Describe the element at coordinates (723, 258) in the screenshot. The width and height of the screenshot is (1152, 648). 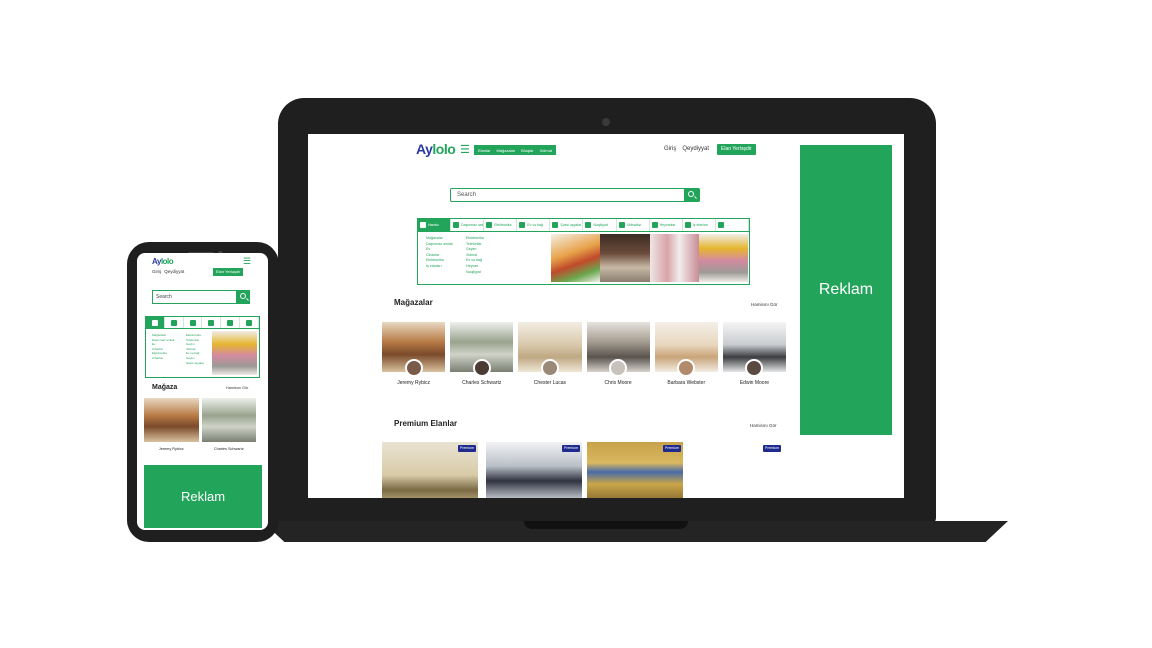
I see `category-image-bedroom` at that location.